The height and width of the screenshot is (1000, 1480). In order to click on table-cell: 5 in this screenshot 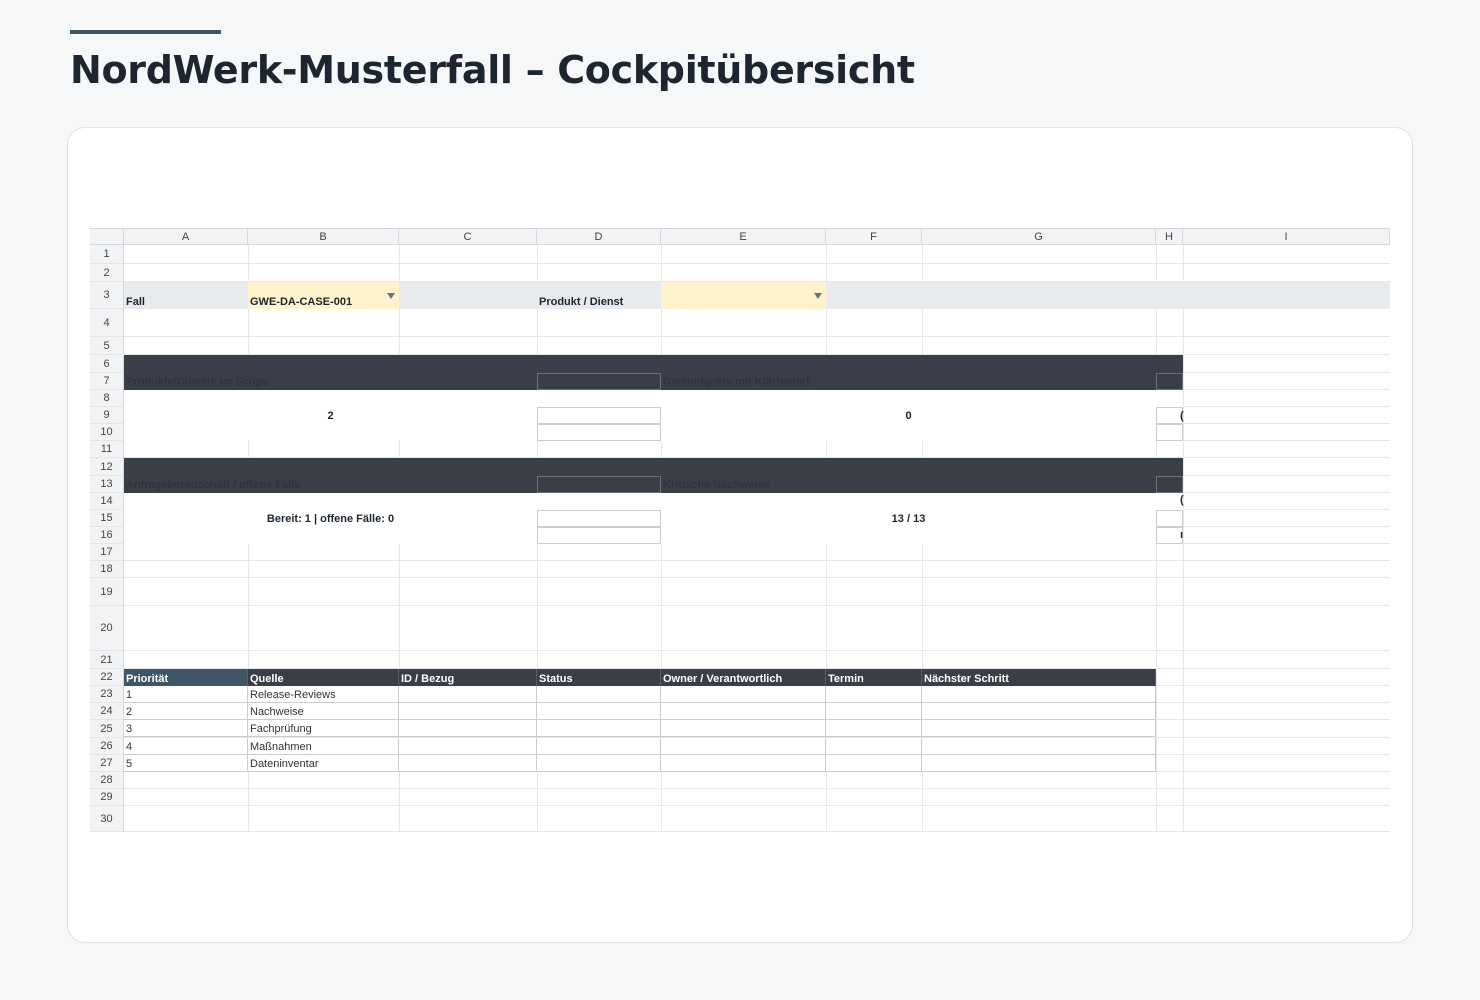, I will do `click(186, 763)`.